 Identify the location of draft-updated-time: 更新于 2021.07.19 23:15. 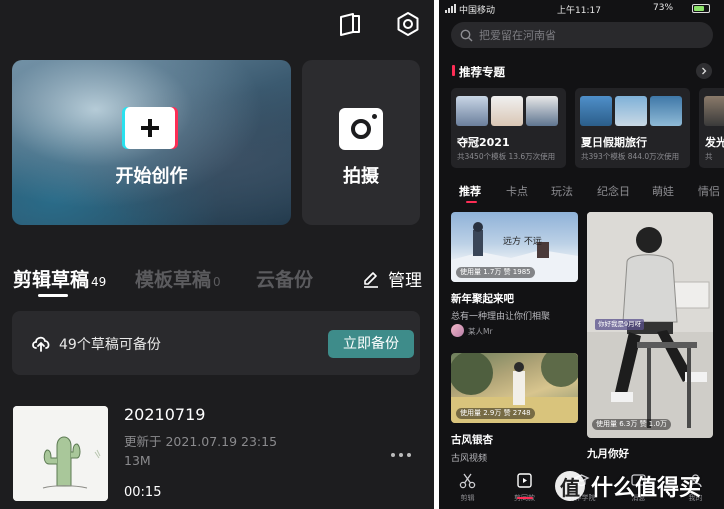
(201, 441).